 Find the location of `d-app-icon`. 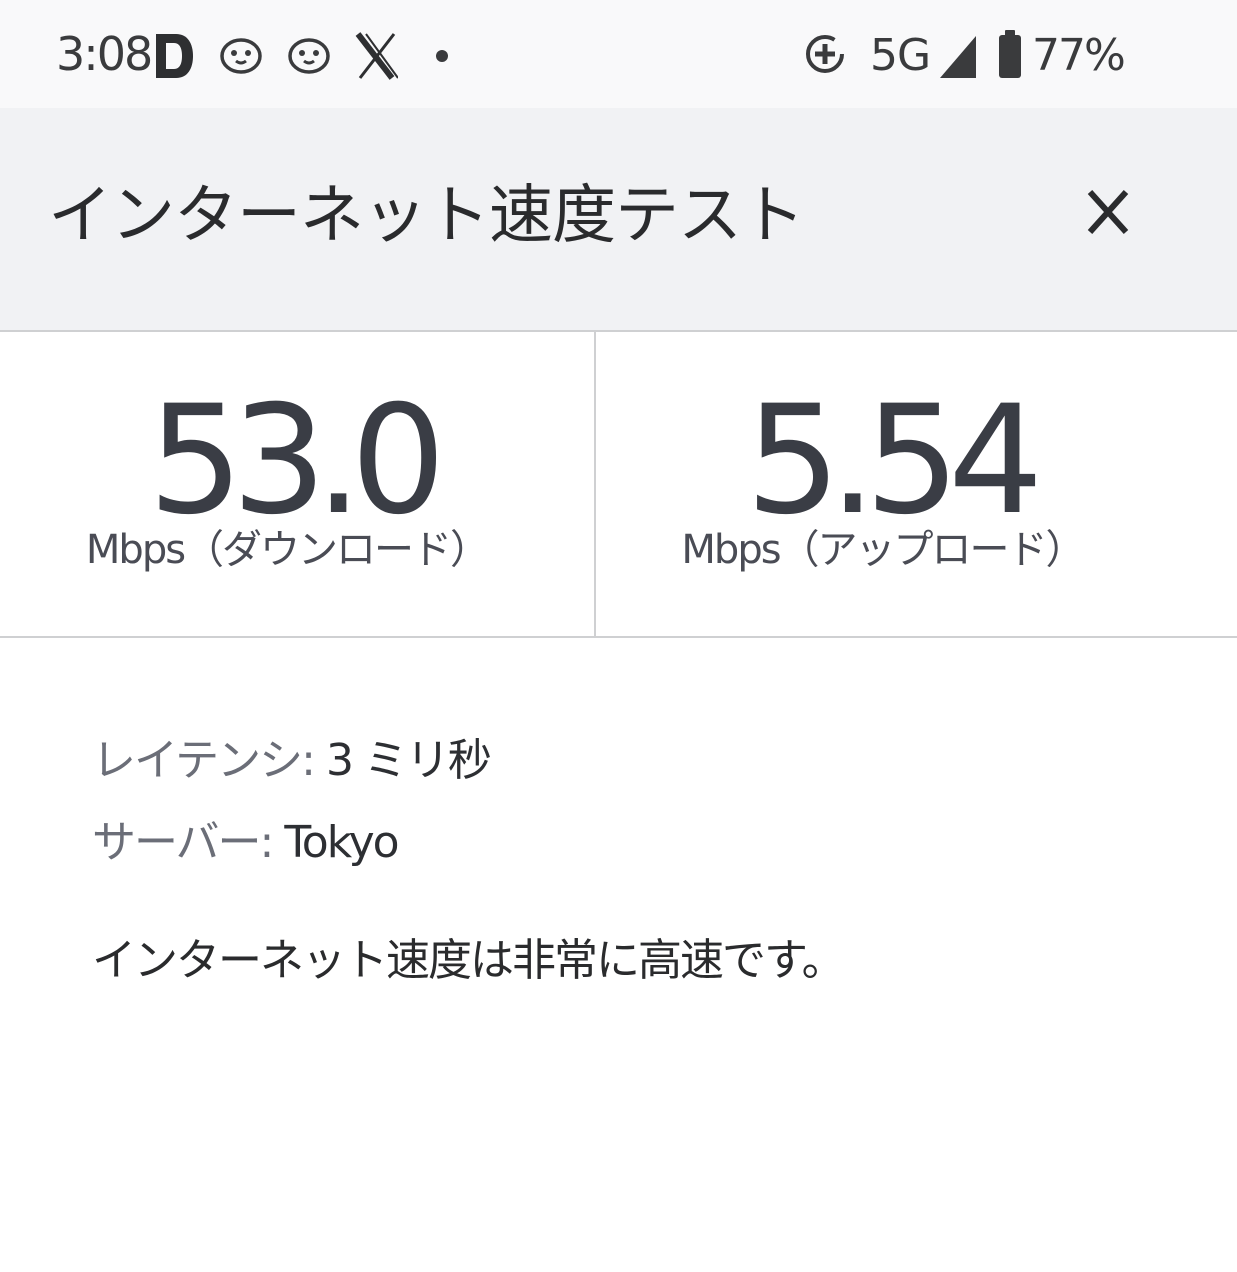

d-app-icon is located at coordinates (174, 56).